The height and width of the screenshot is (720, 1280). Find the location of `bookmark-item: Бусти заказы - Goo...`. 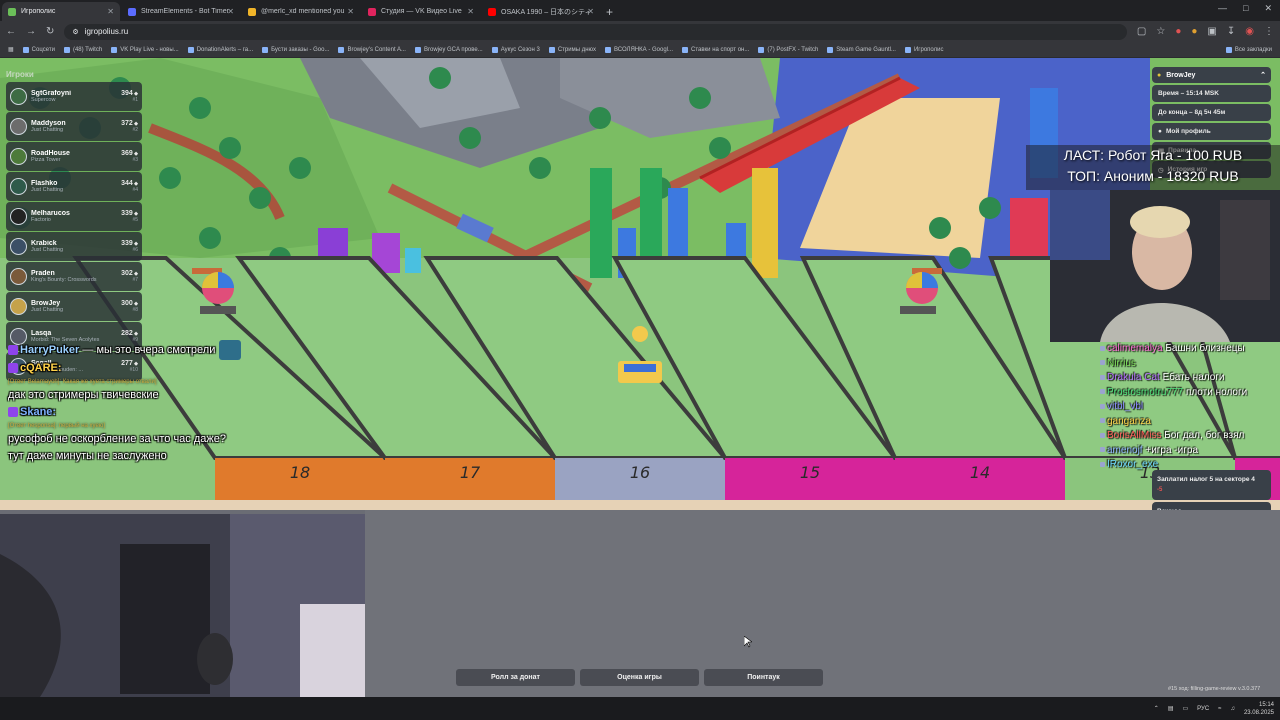

bookmark-item: Бусти заказы - Goo... is located at coordinates (295, 49).